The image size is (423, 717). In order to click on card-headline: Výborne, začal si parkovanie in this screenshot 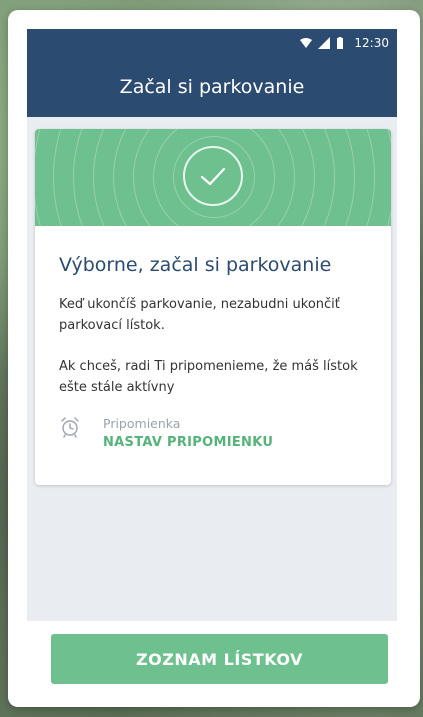, I will do `click(195, 265)`.